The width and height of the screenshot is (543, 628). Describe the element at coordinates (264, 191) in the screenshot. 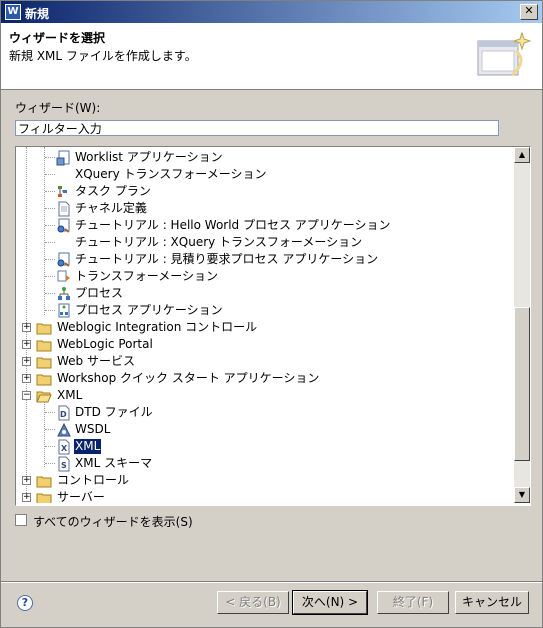

I see `tree-item-task-plan: タスク プラン` at that location.